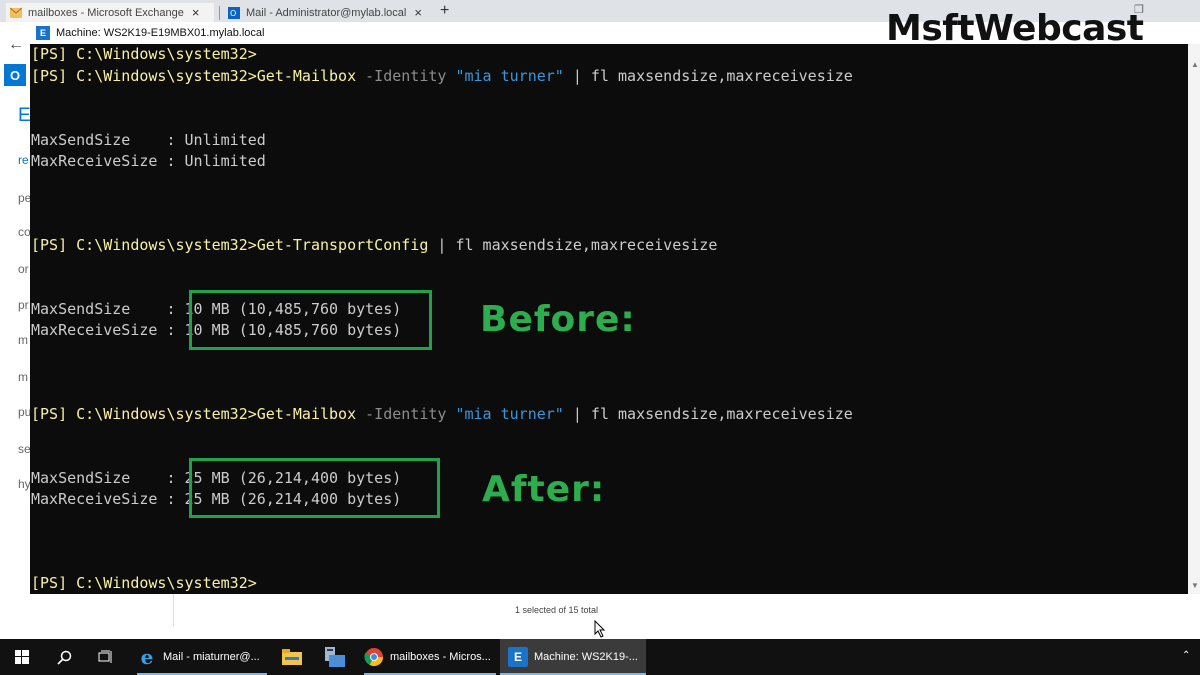 This screenshot has width=1200, height=675. What do you see at coordinates (23, 377) in the screenshot?
I see `nav-item-mobile: m` at bounding box center [23, 377].